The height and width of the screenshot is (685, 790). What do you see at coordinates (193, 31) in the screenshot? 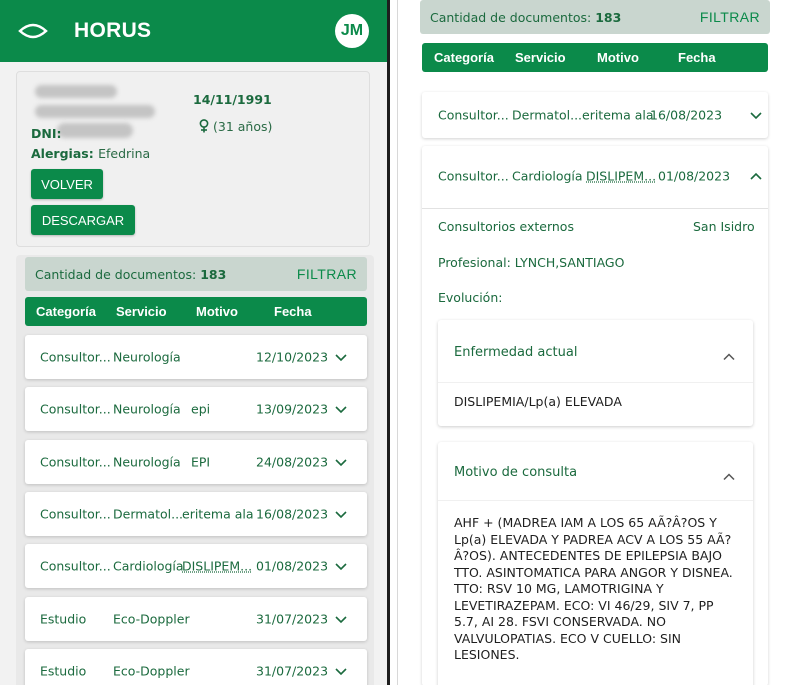
I see `app-bar: HORUS JM` at bounding box center [193, 31].